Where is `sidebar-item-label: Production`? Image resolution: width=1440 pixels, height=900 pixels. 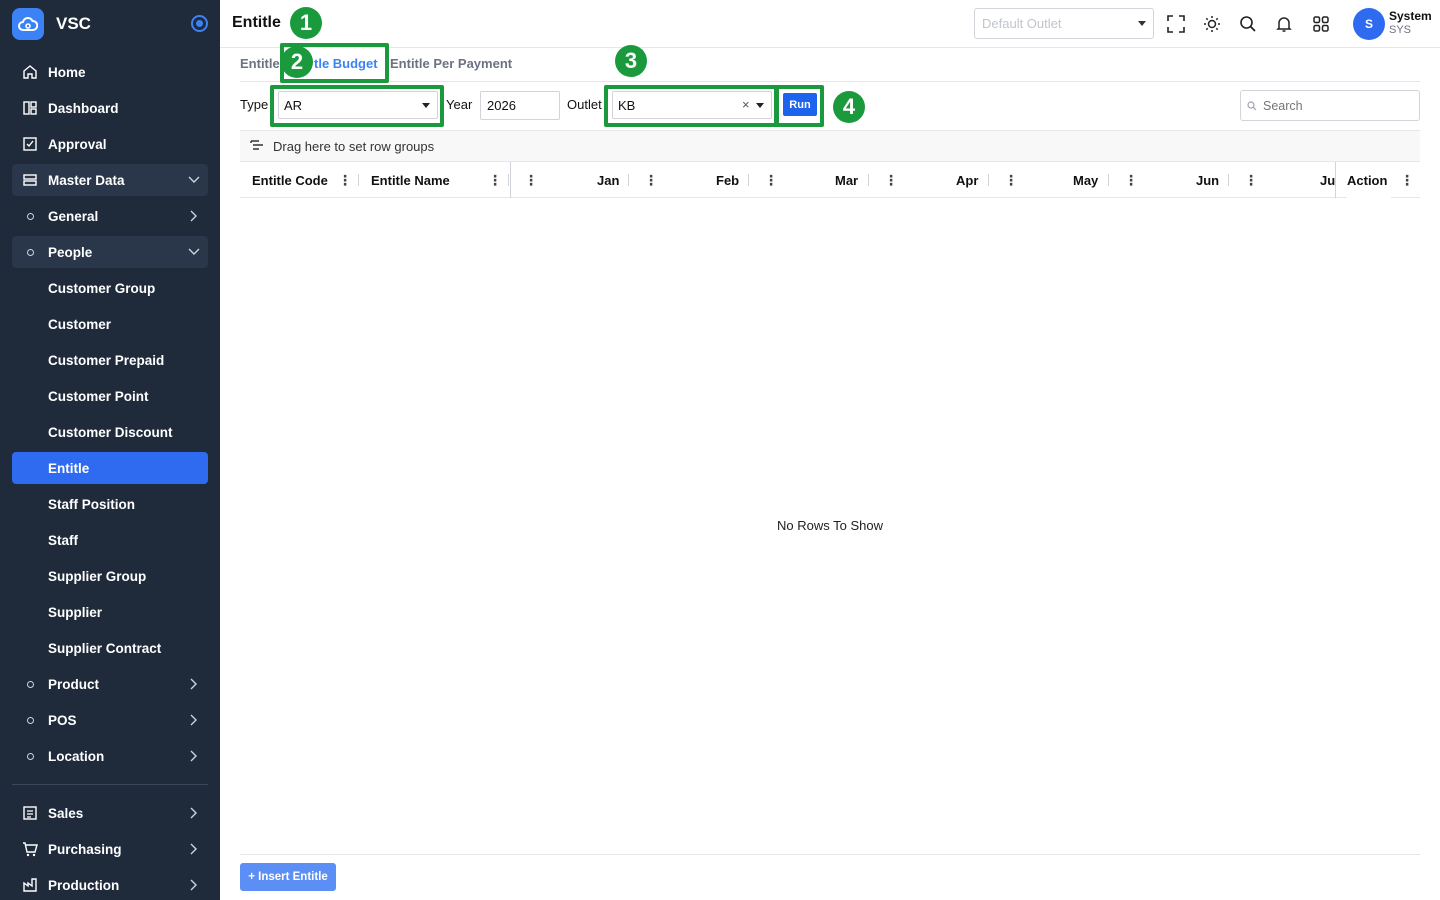 sidebar-item-label: Production is located at coordinates (84, 885).